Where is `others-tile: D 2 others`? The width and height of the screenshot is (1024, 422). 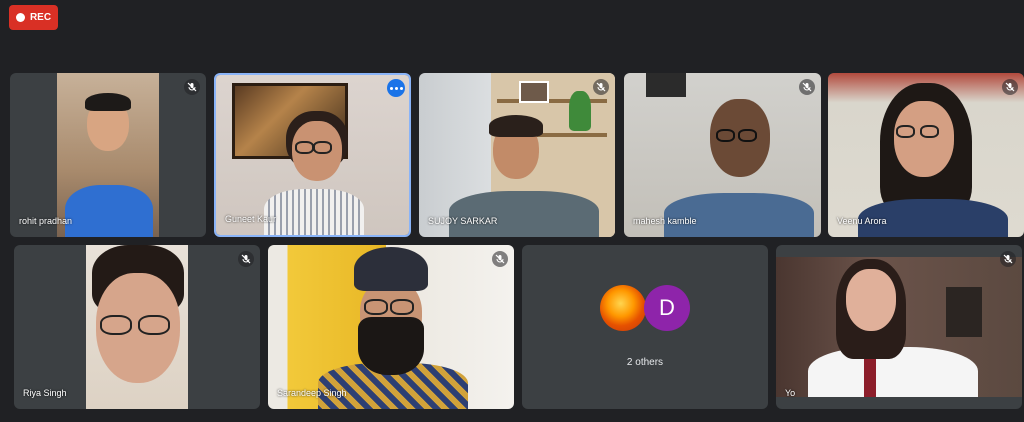 others-tile: D 2 others is located at coordinates (645, 327).